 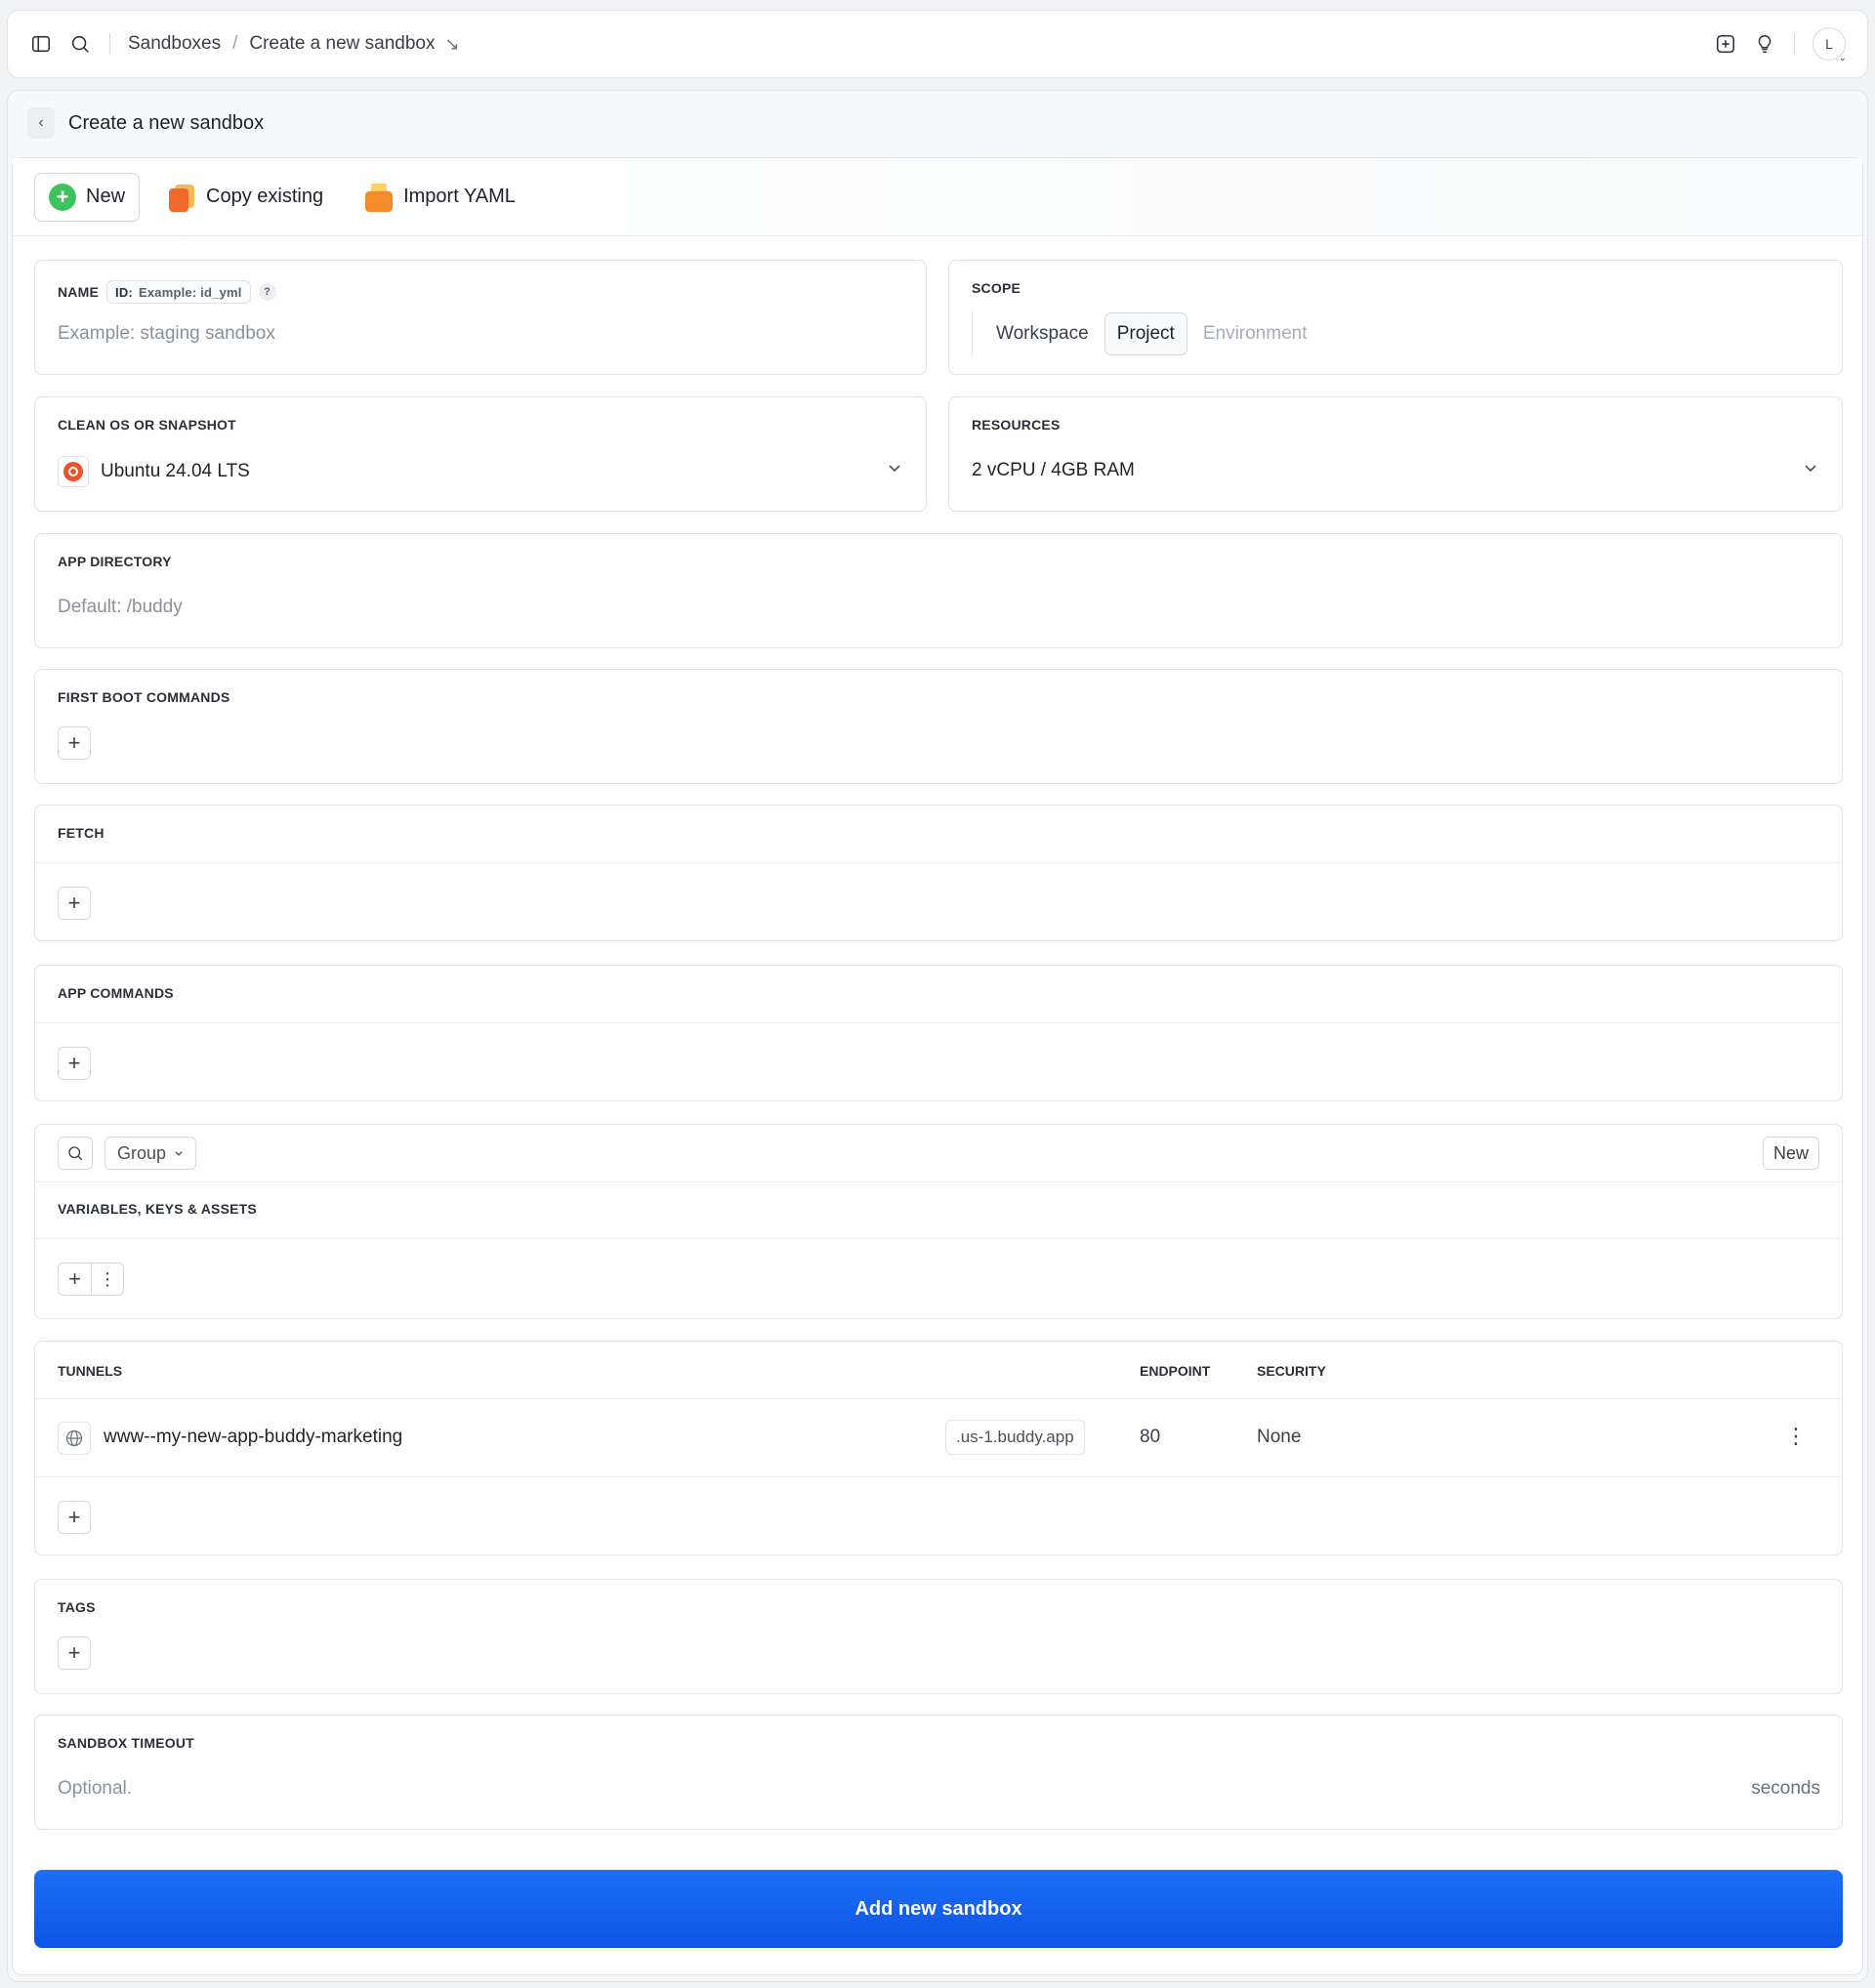 I want to click on breadcrumb-current: Create a new sandbox, so click(x=342, y=43).